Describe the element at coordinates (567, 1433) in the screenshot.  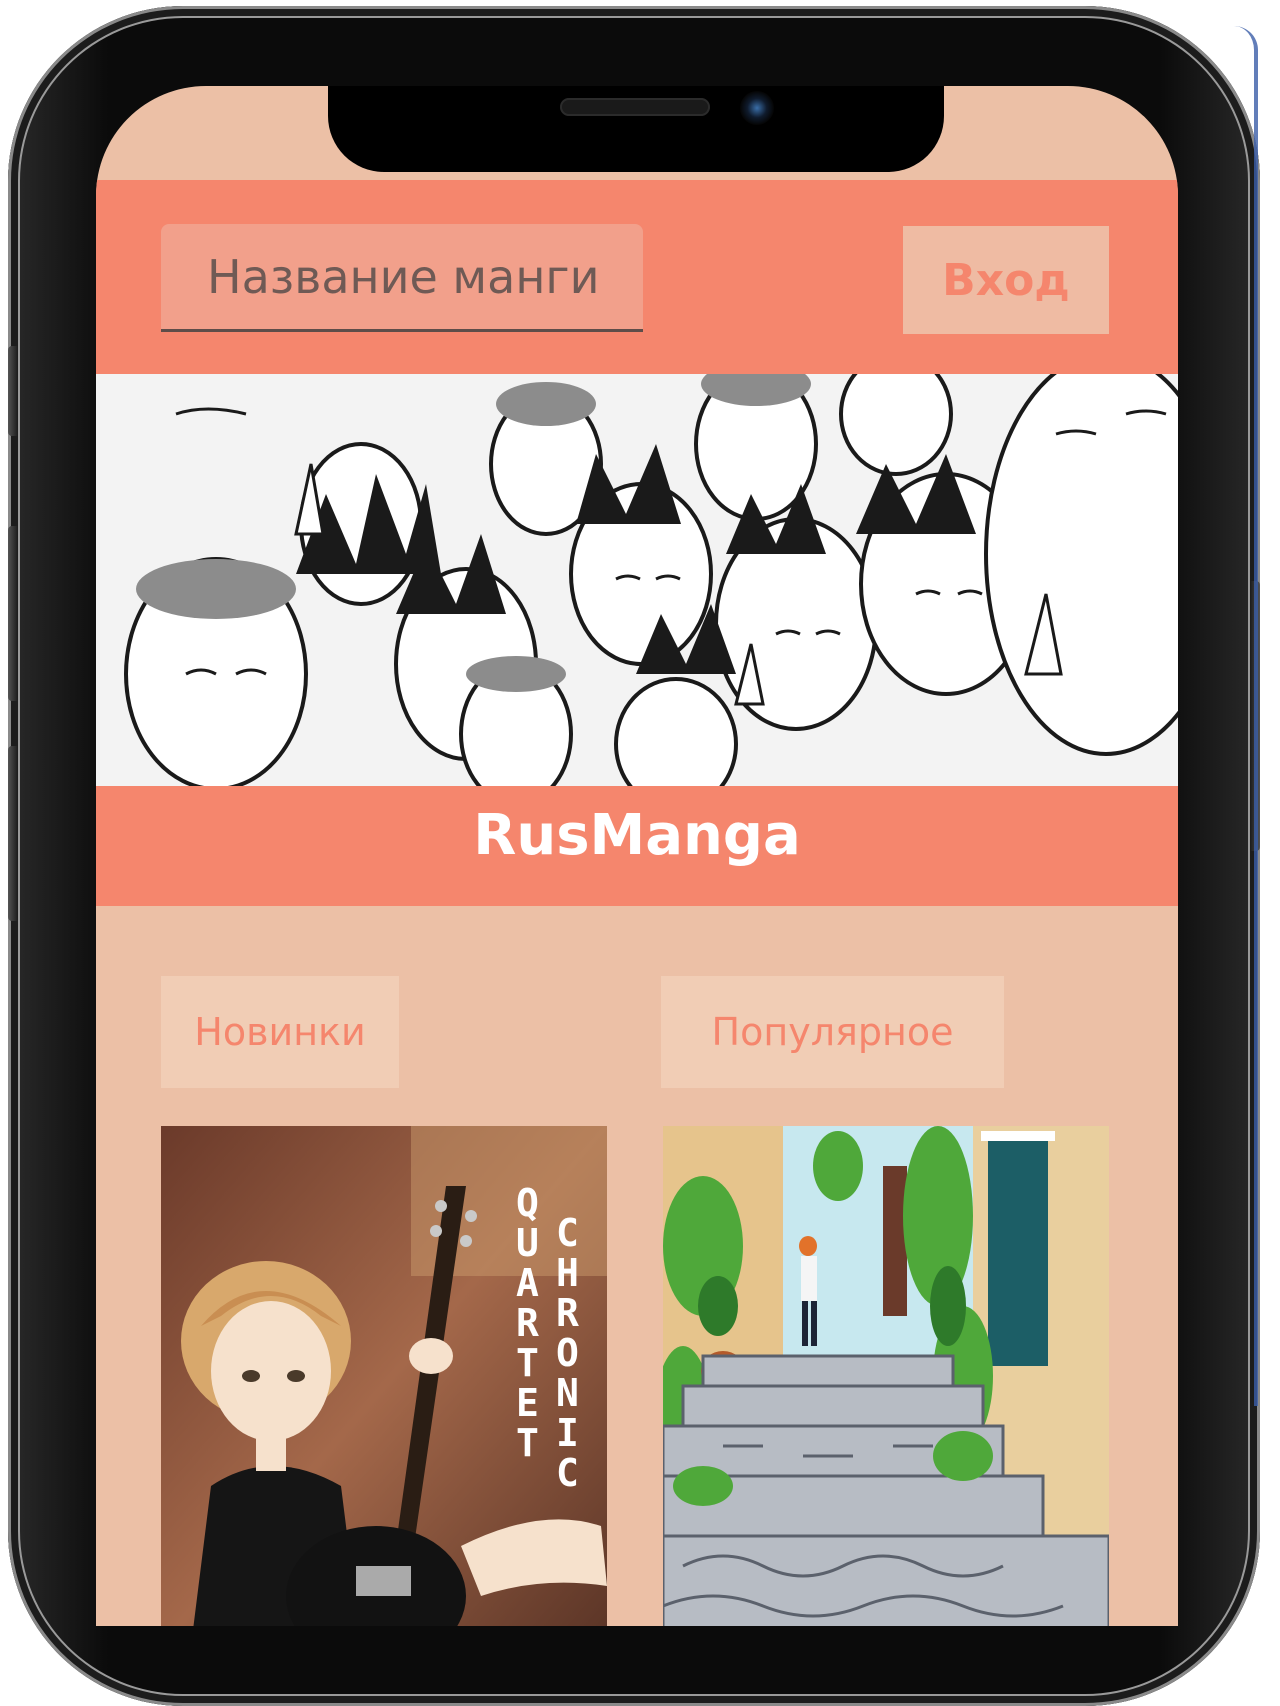
I see `svg-text: I` at that location.